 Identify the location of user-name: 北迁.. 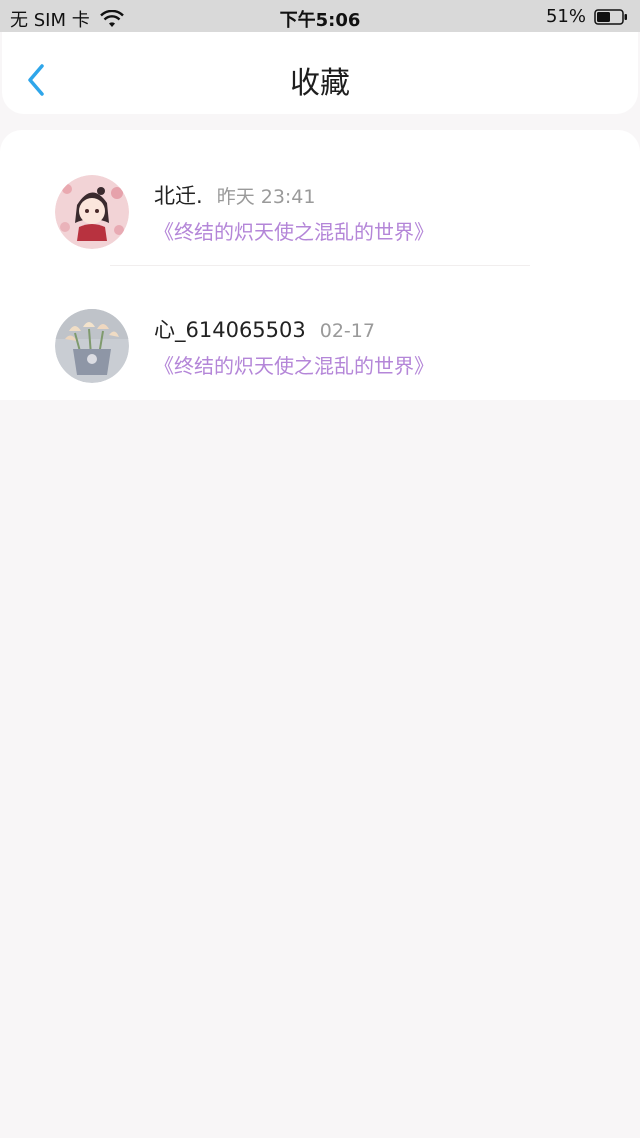
(178, 196).